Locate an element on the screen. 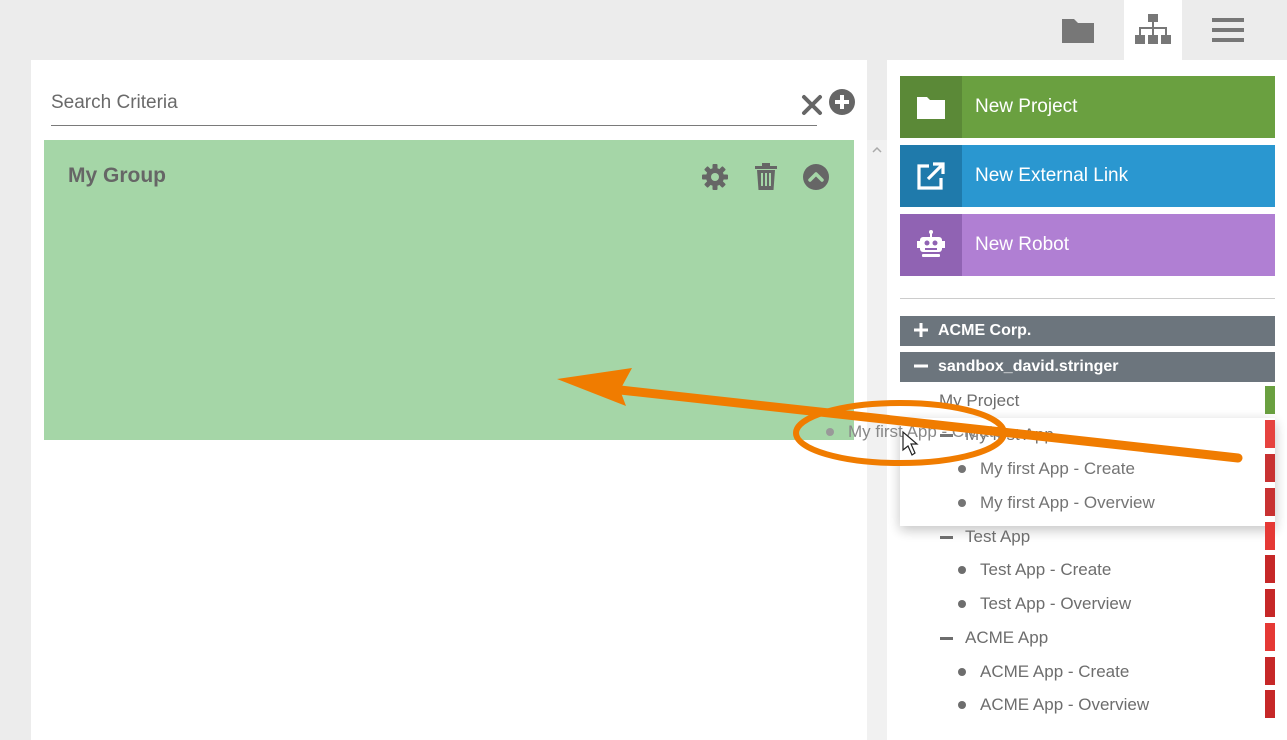 This screenshot has height=740, width=1287. tree-app-label: Test App is located at coordinates (998, 536).